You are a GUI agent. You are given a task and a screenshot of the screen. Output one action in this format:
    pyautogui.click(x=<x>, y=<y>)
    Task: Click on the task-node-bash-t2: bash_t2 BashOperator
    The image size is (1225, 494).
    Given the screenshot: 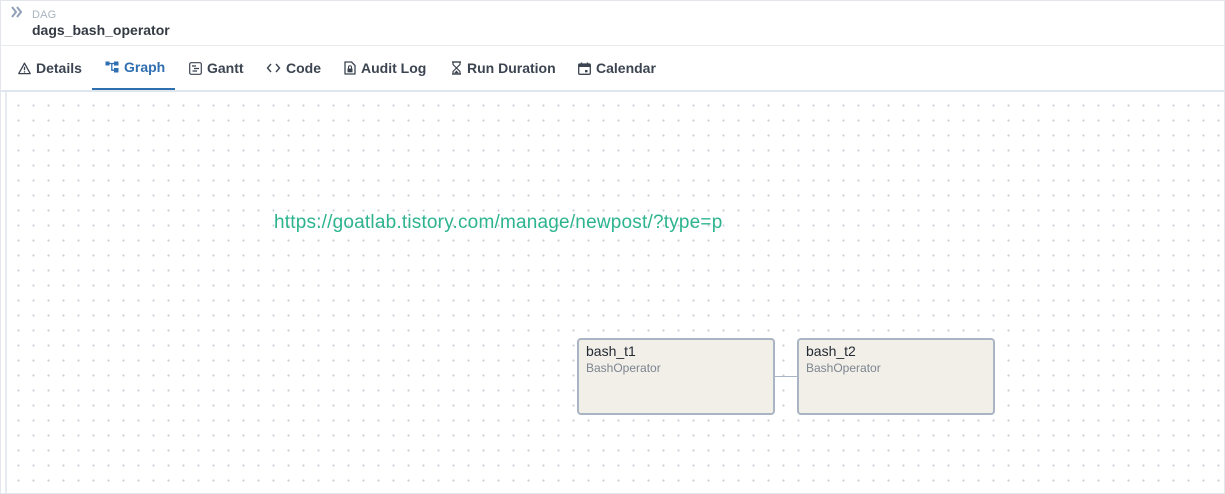 What is the action you would take?
    pyautogui.click(x=896, y=376)
    